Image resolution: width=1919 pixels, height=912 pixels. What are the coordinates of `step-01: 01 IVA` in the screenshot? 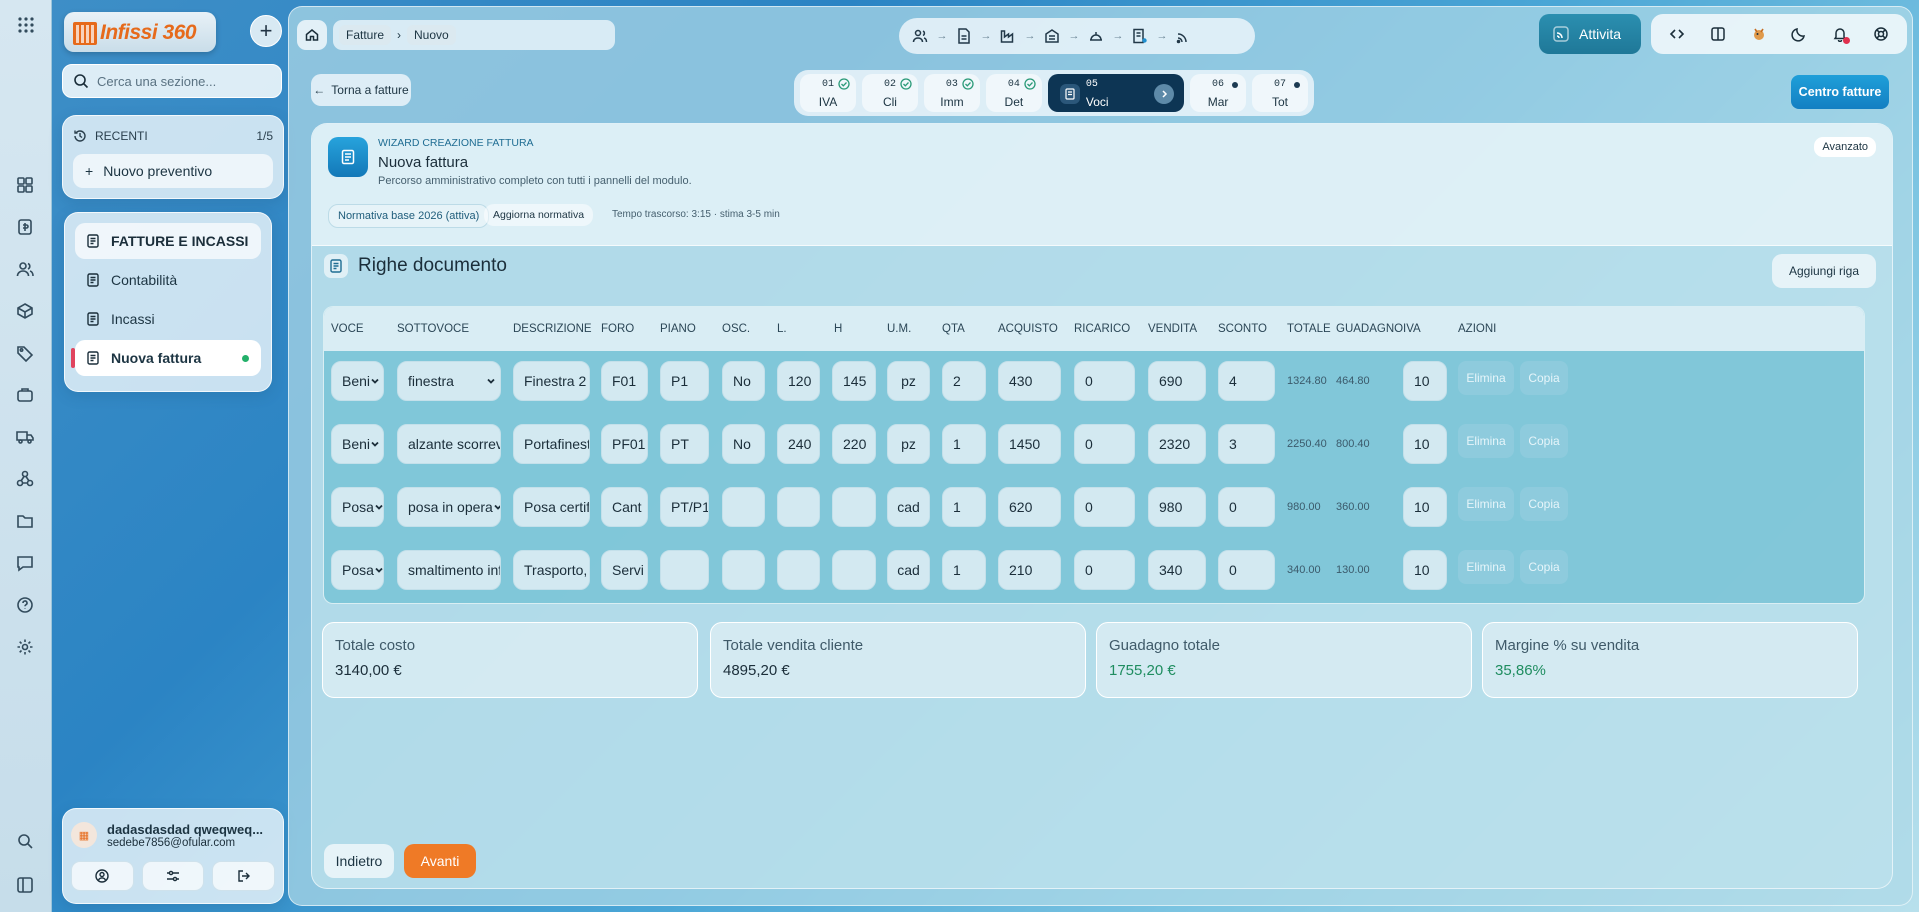 It's located at (828, 93).